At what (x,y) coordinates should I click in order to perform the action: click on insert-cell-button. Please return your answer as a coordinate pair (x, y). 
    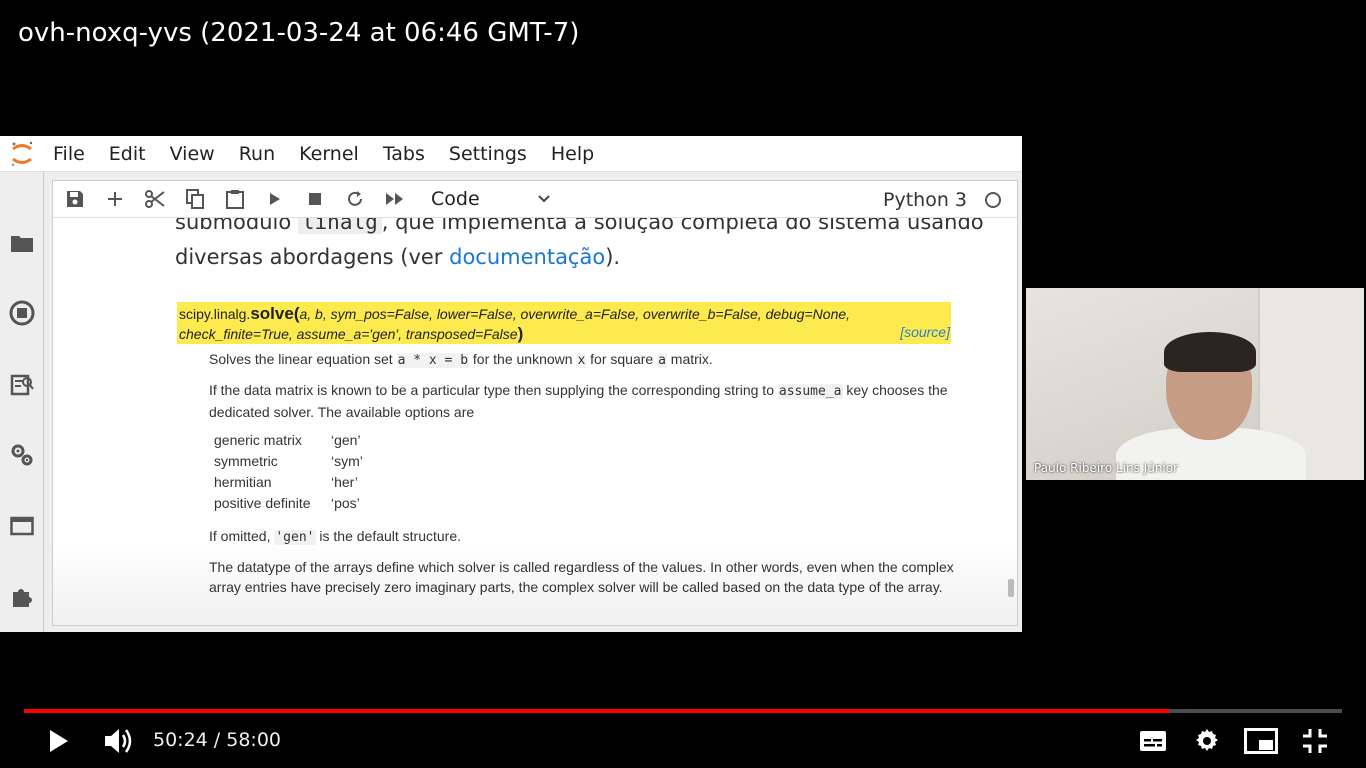
    Looking at the image, I should click on (115, 199).